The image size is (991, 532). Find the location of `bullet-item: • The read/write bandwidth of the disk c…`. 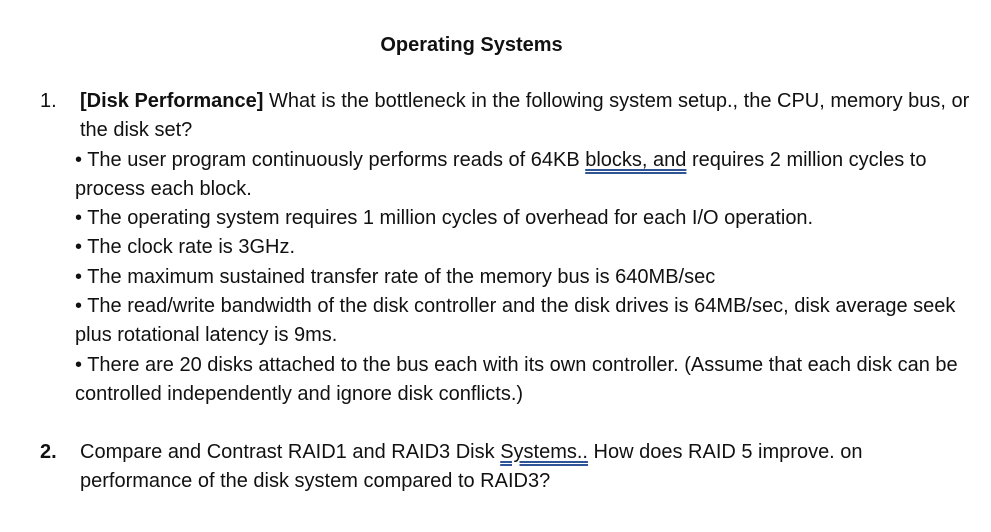

bullet-item: • The read/write bandwidth of the disk c… is located at coordinates (515, 321).